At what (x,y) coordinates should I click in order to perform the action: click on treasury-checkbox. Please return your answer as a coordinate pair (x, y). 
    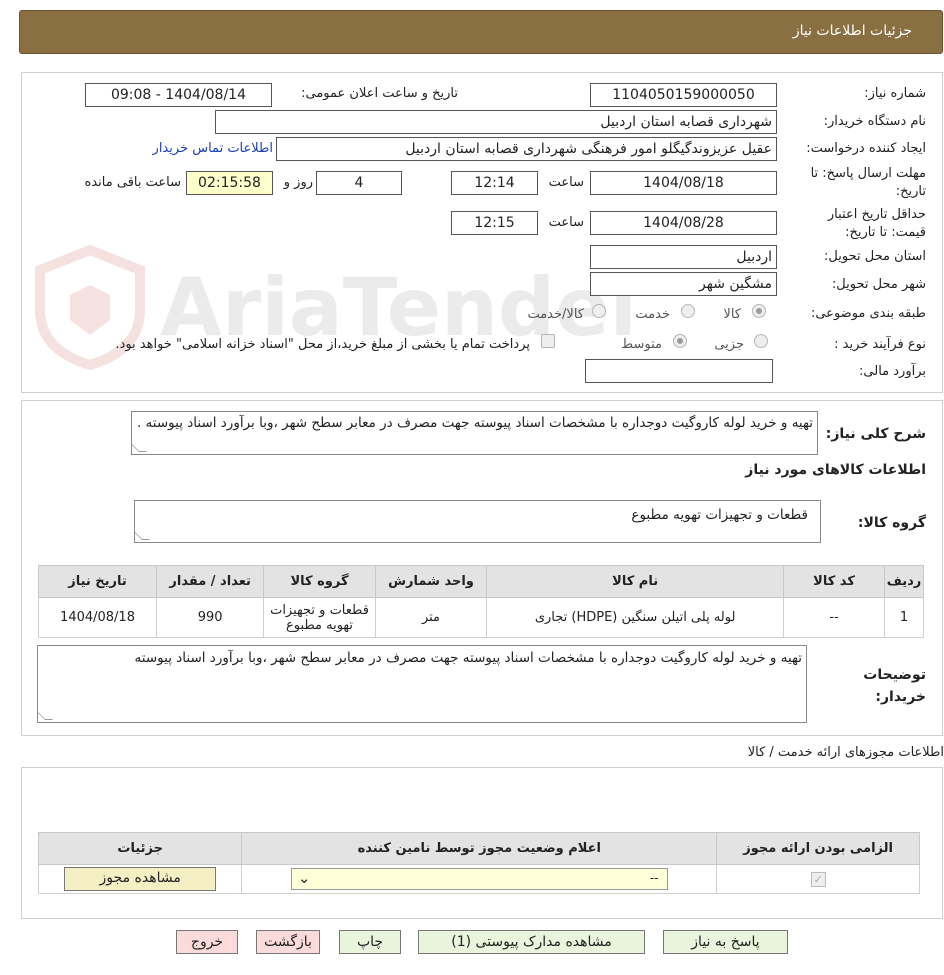
    Looking at the image, I should click on (548, 341).